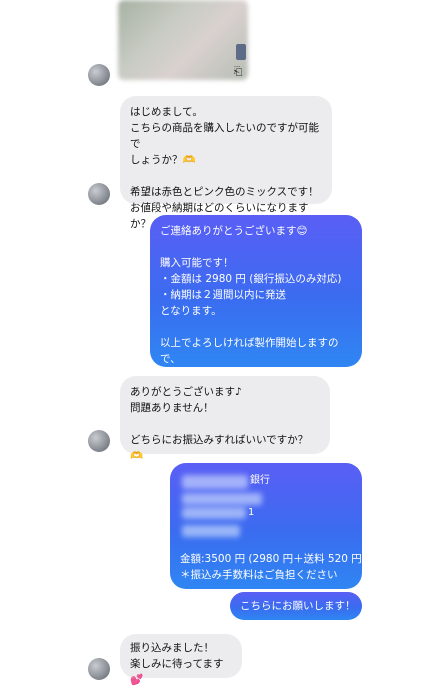 The width and height of the screenshot is (438, 688). Describe the element at coordinates (211, 531) in the screenshot. I see `redacted-account-holder` at that location.